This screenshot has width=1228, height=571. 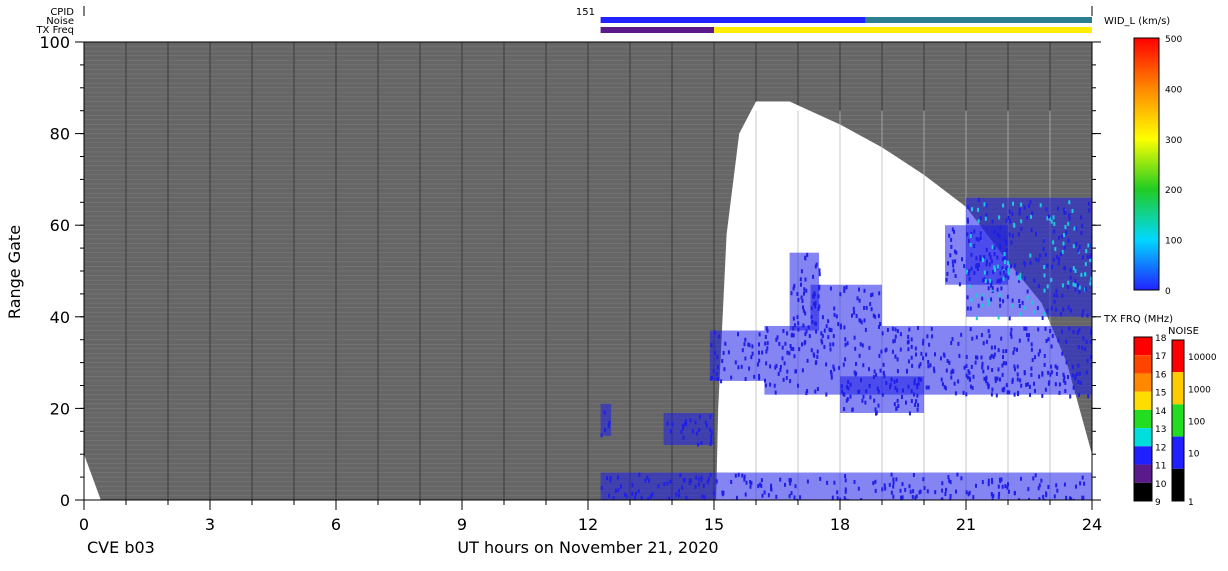 I want to click on echo-region, so click(x=846, y=486).